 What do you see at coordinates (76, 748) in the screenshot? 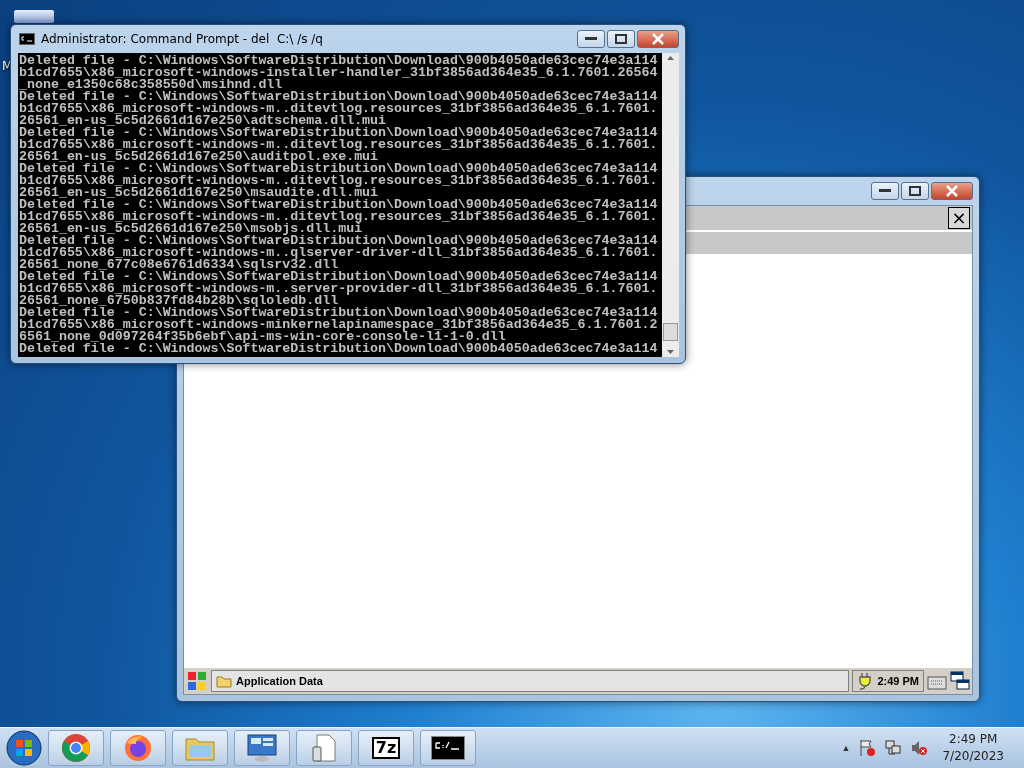
I see `chrome-icon` at bounding box center [76, 748].